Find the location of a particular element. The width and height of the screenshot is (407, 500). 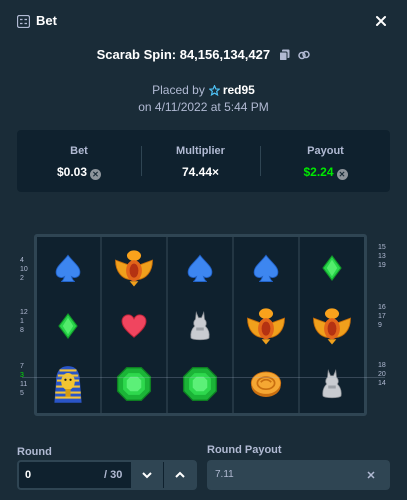

round-total: / 30 is located at coordinates (113, 475).